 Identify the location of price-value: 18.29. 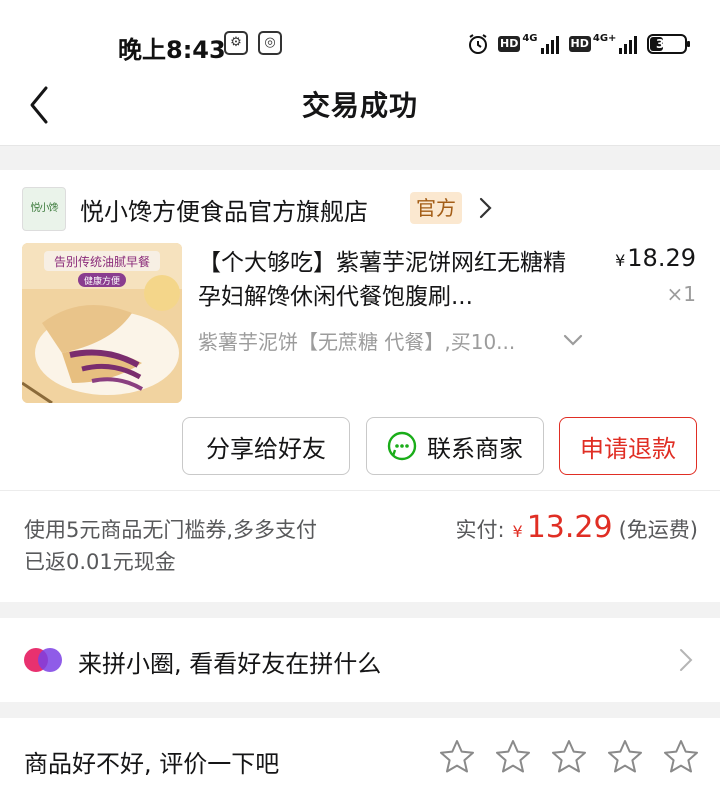
(661, 258).